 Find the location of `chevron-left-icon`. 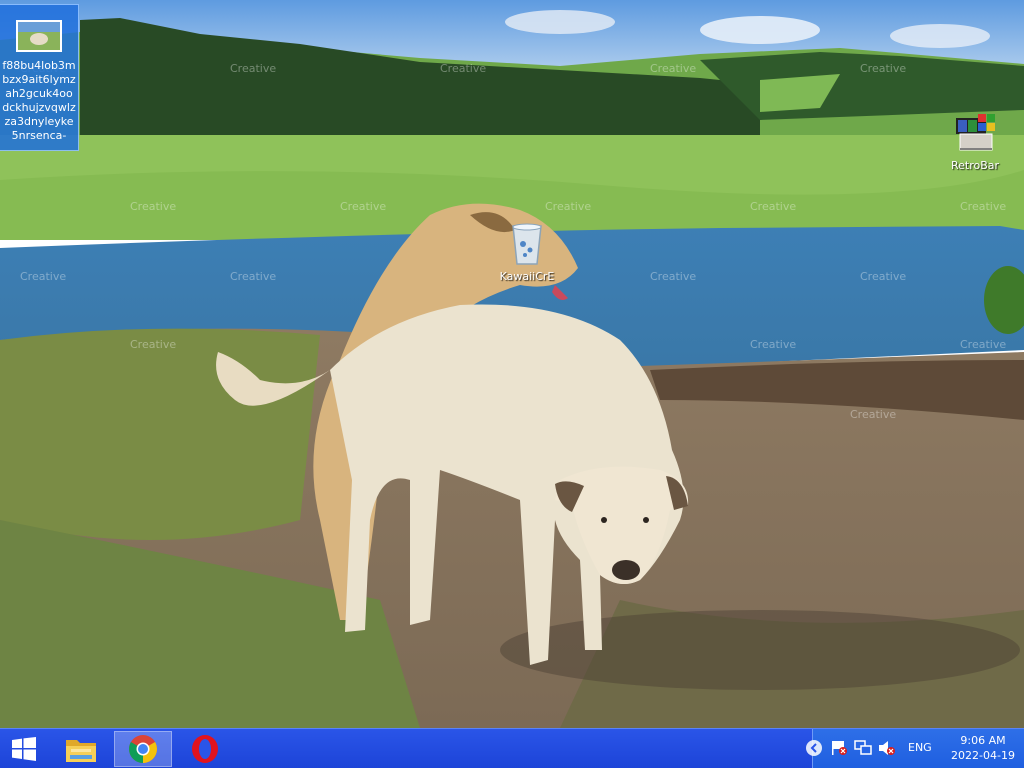

chevron-left-icon is located at coordinates (814, 748).